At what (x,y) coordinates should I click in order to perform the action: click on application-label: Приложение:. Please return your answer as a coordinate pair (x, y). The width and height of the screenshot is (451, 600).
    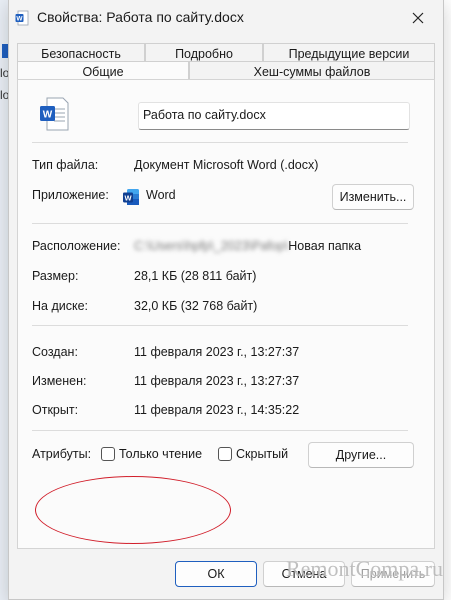
    Looking at the image, I should click on (70, 195).